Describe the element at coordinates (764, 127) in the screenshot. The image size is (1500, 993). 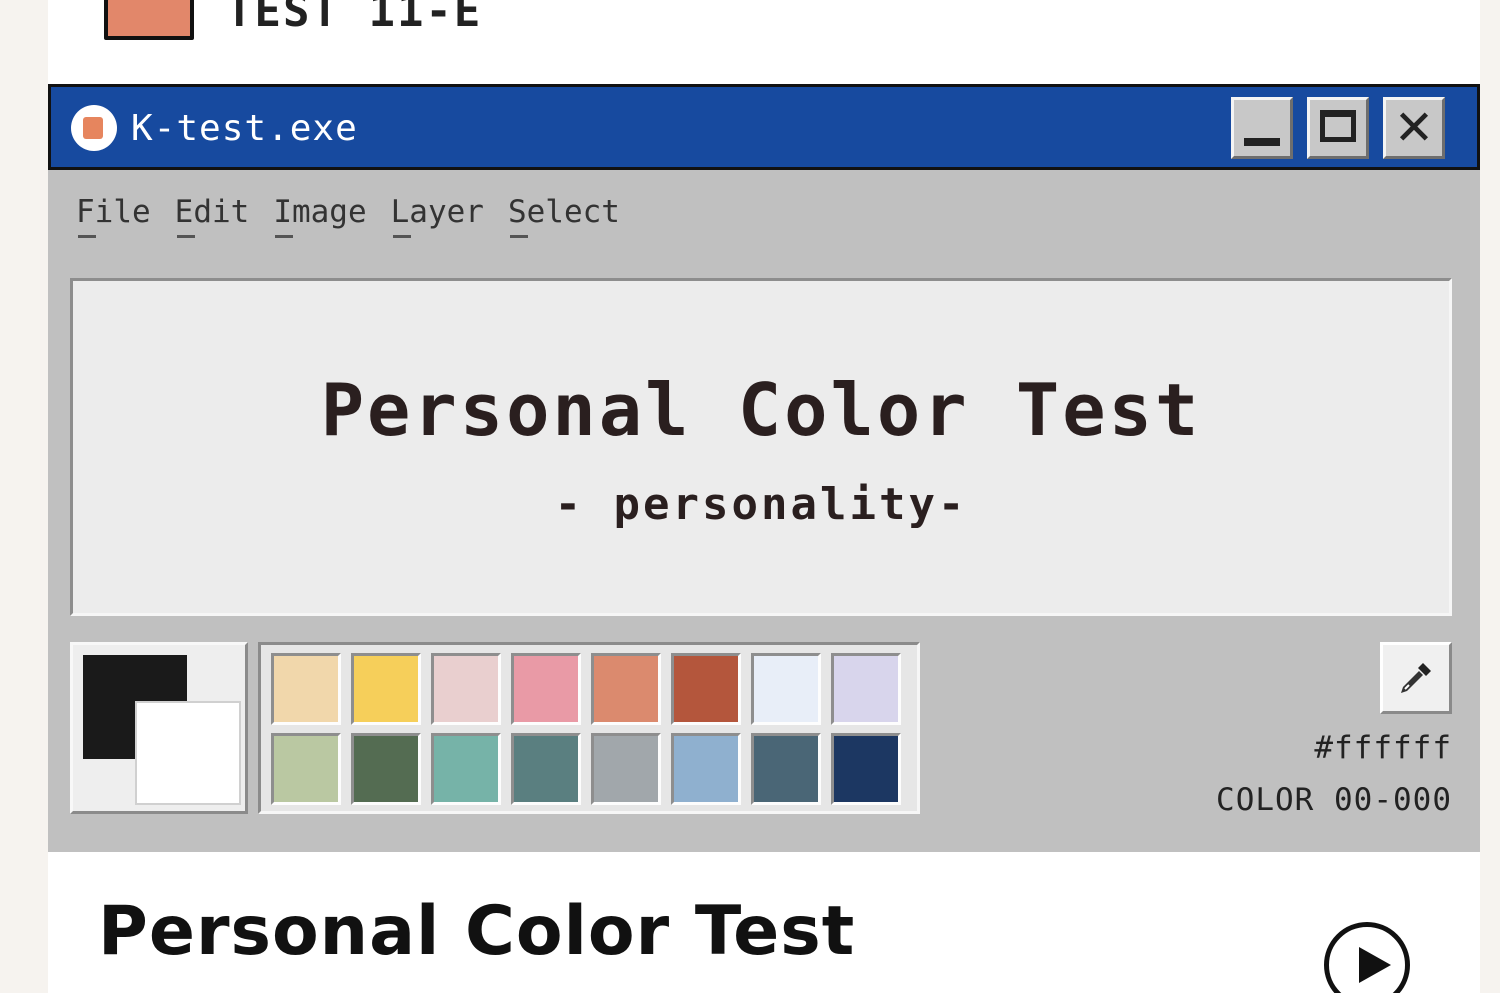
I see `window-titlebar: K-test.exe ✕` at that location.